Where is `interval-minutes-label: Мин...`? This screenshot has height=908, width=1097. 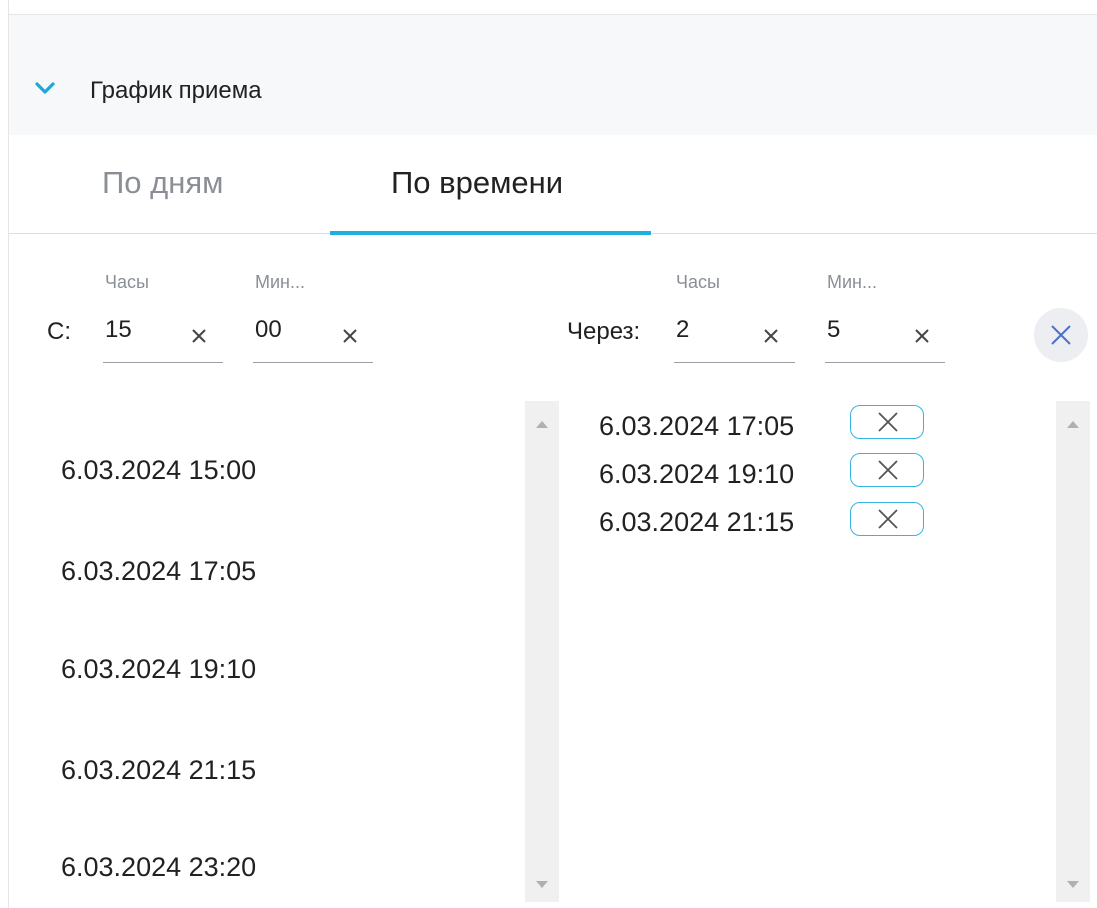 interval-minutes-label: Мин... is located at coordinates (852, 282).